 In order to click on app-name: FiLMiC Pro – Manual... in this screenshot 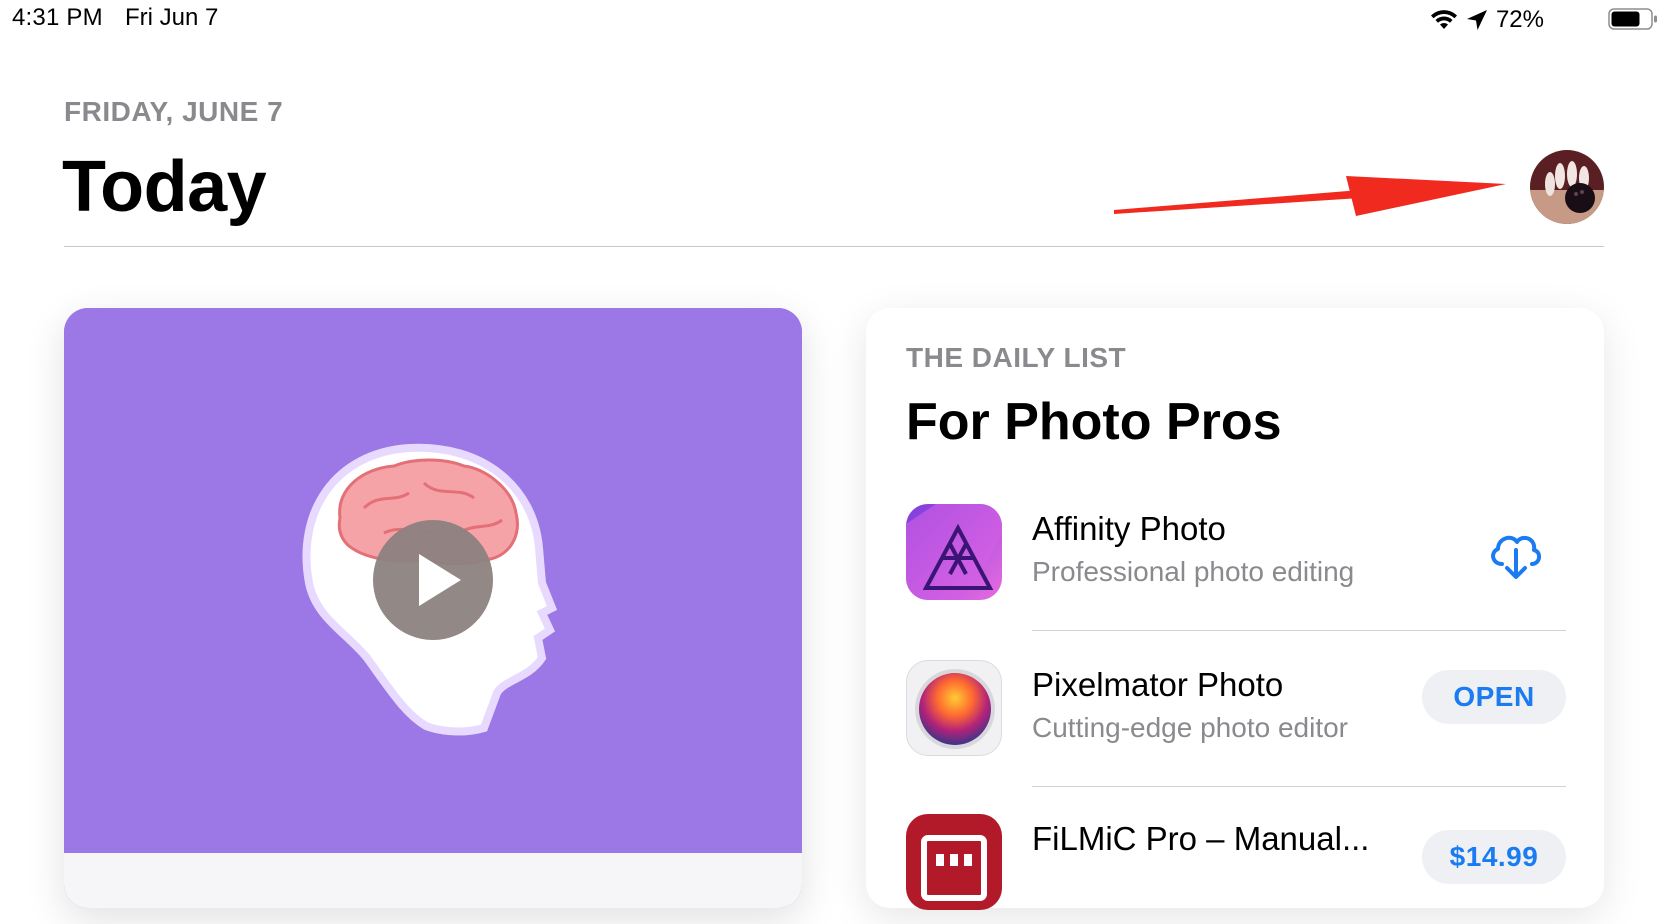, I will do `click(1201, 838)`.